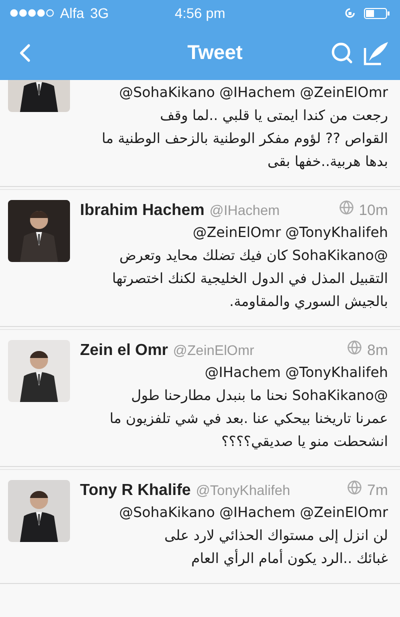 This screenshot has width=400, height=617. Describe the element at coordinates (373, 210) in the screenshot. I see `tweet-time: 10m` at that location.